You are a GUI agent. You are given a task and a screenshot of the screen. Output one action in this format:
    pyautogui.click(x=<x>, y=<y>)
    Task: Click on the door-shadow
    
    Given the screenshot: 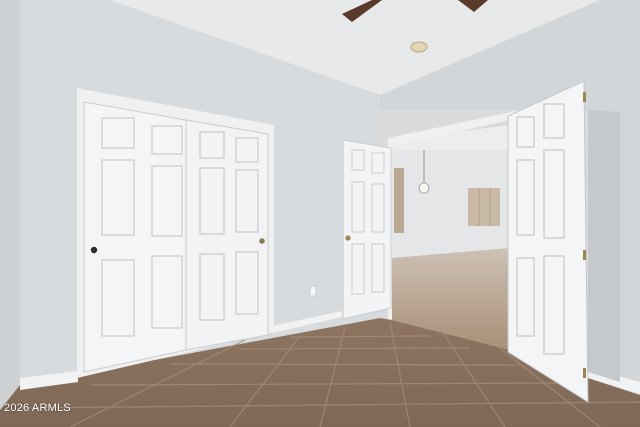 What is the action you would take?
    pyautogui.click(x=604, y=246)
    